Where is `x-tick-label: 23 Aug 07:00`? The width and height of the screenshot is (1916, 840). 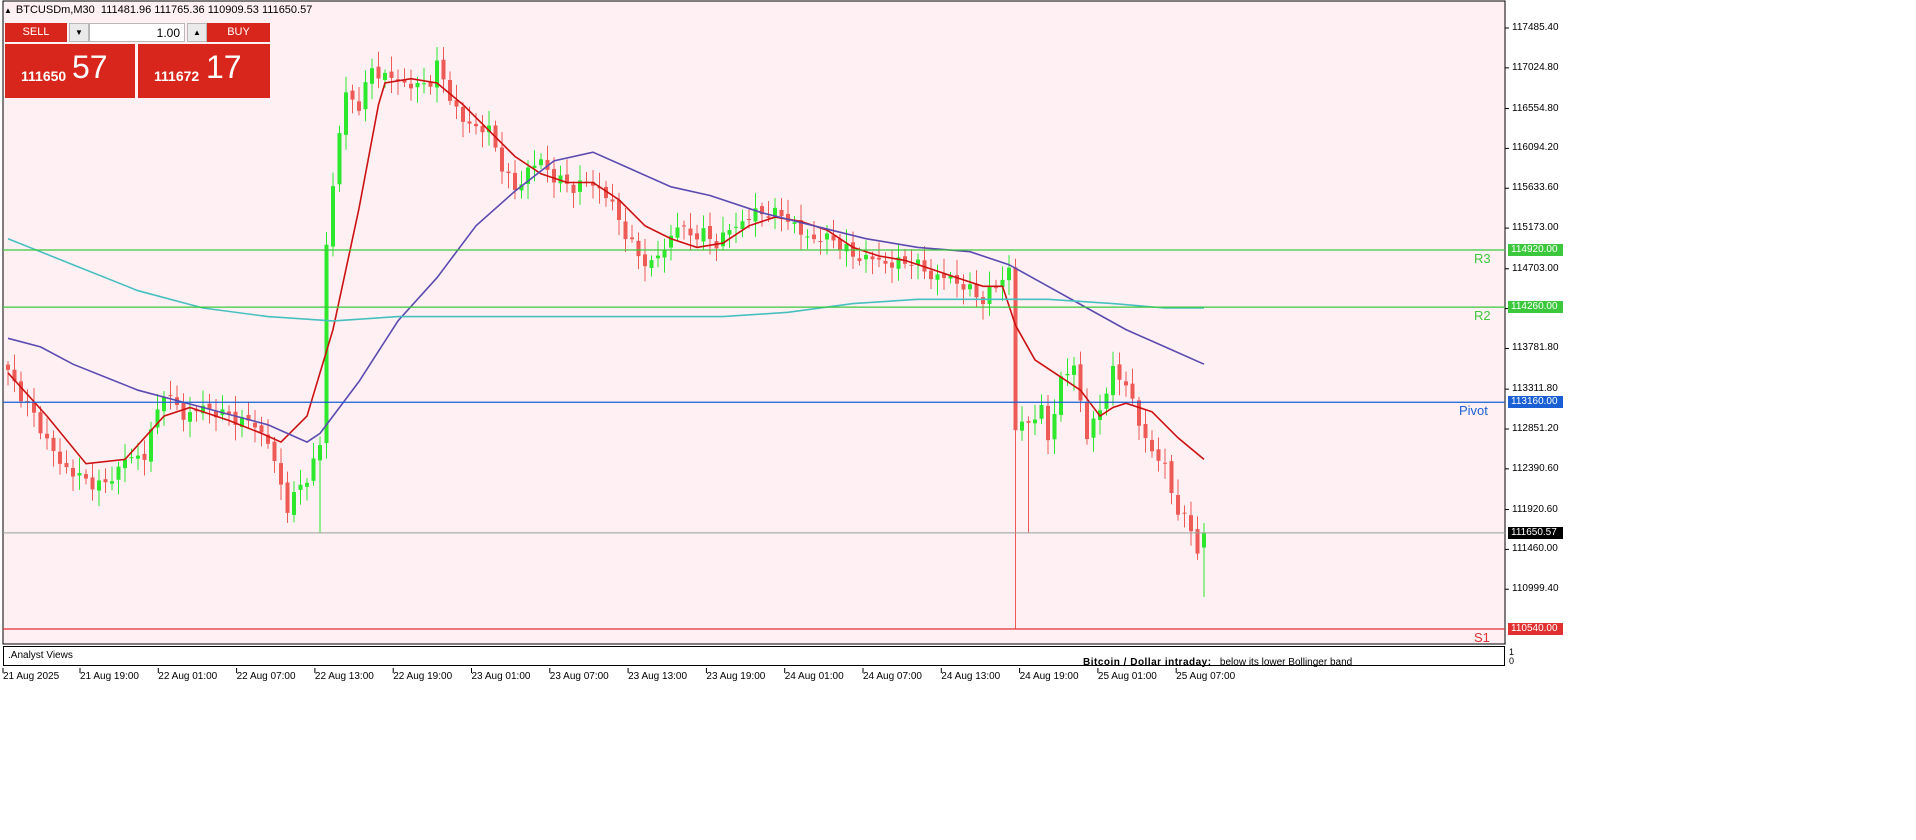
x-tick-label: 23 Aug 07:00 is located at coordinates (579, 676).